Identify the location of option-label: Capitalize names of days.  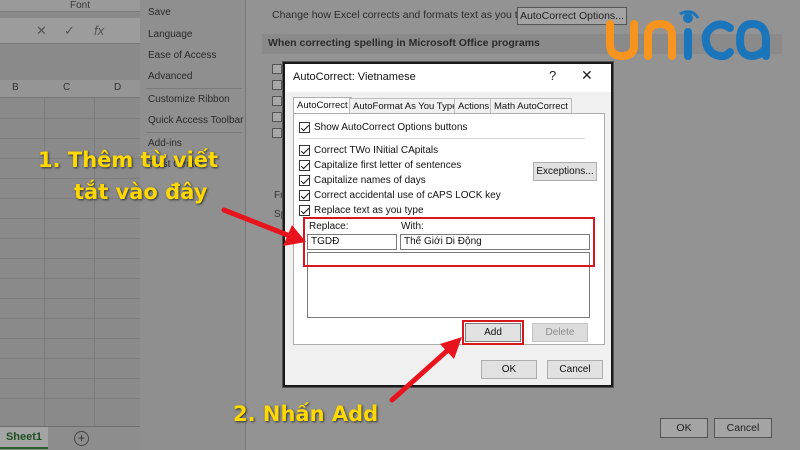
(370, 180).